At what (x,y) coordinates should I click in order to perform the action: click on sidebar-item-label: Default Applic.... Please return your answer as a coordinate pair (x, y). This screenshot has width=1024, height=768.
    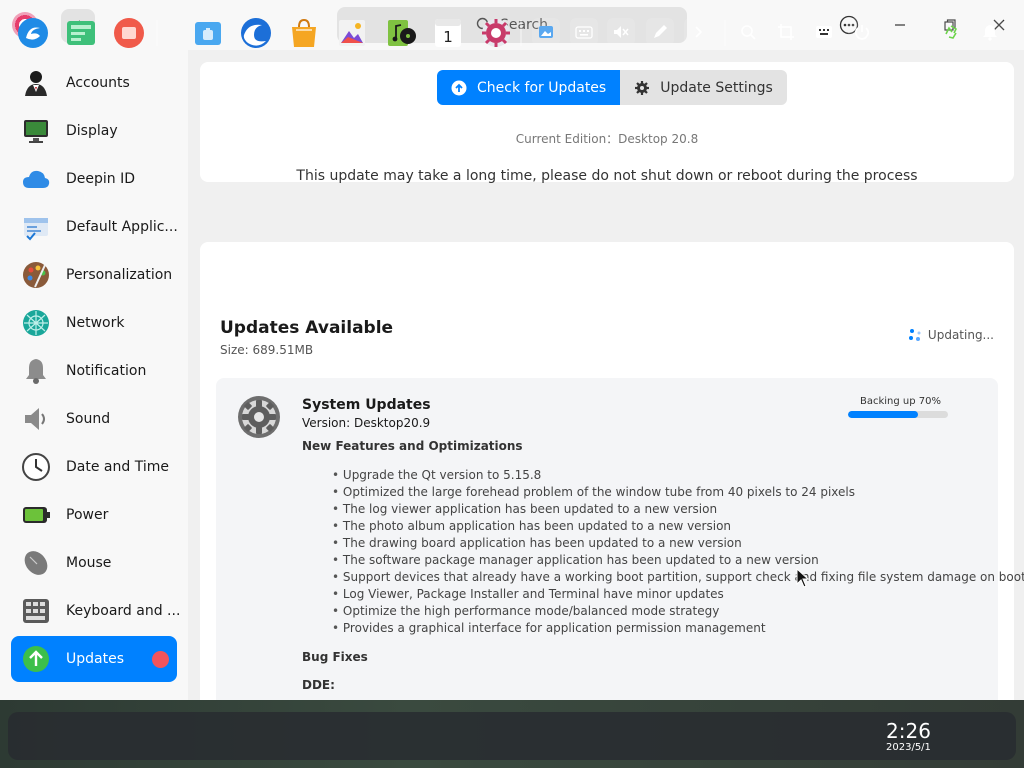
    Looking at the image, I should click on (122, 227).